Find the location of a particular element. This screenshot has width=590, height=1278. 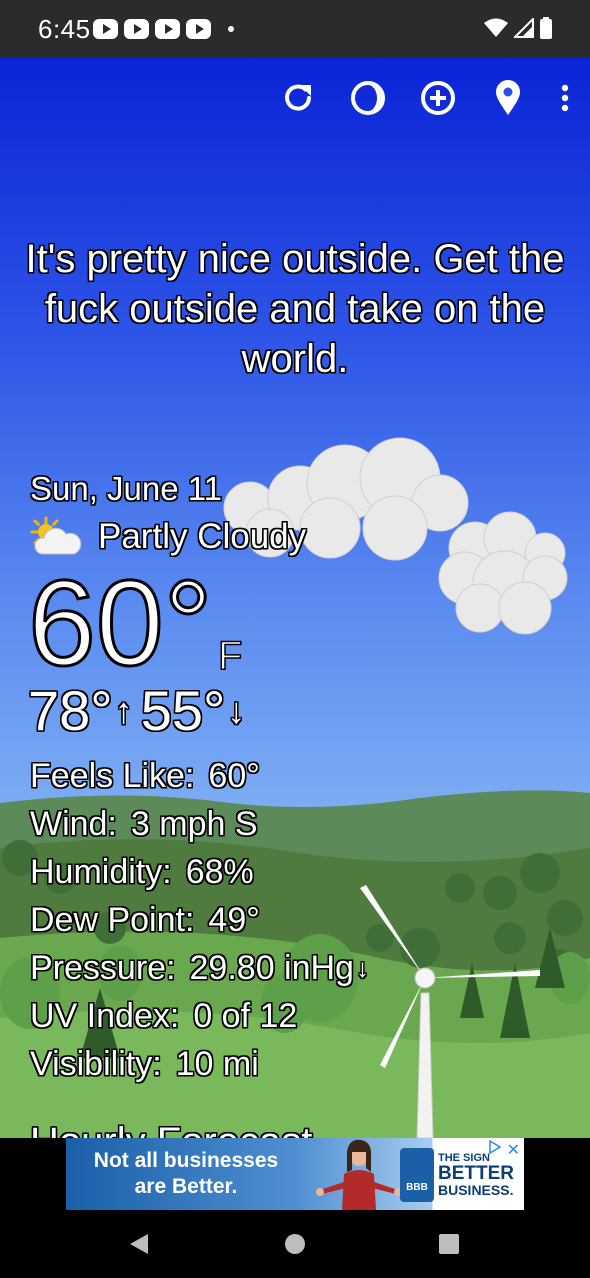

detail-label: Humidity is located at coordinates (101, 872).